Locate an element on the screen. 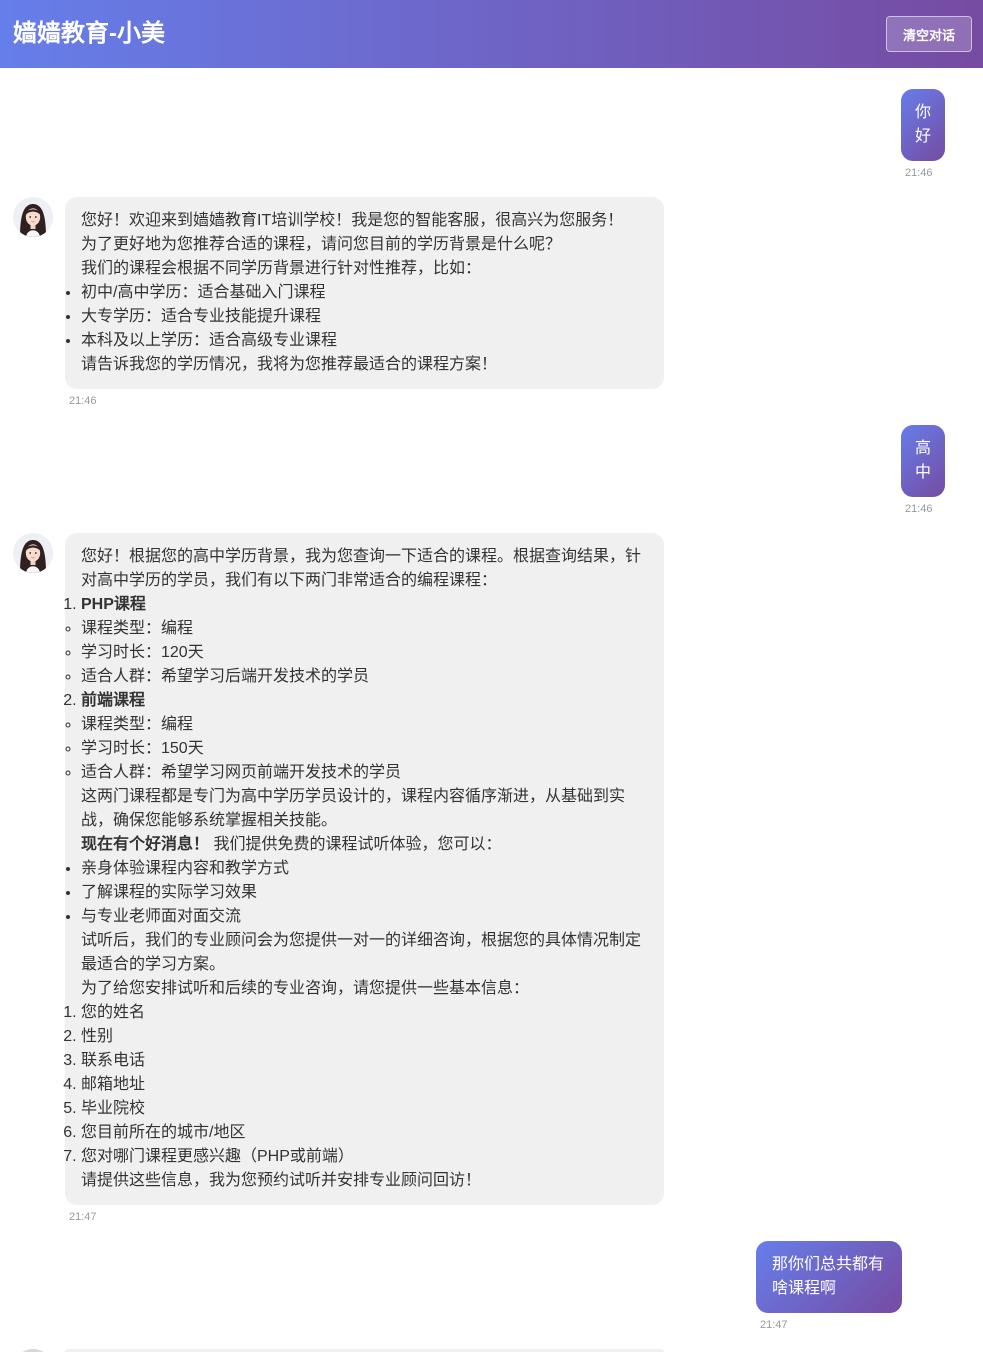 This screenshot has height=1352, width=983. user-message: 高中 21:46 is located at coordinates (491, 471).